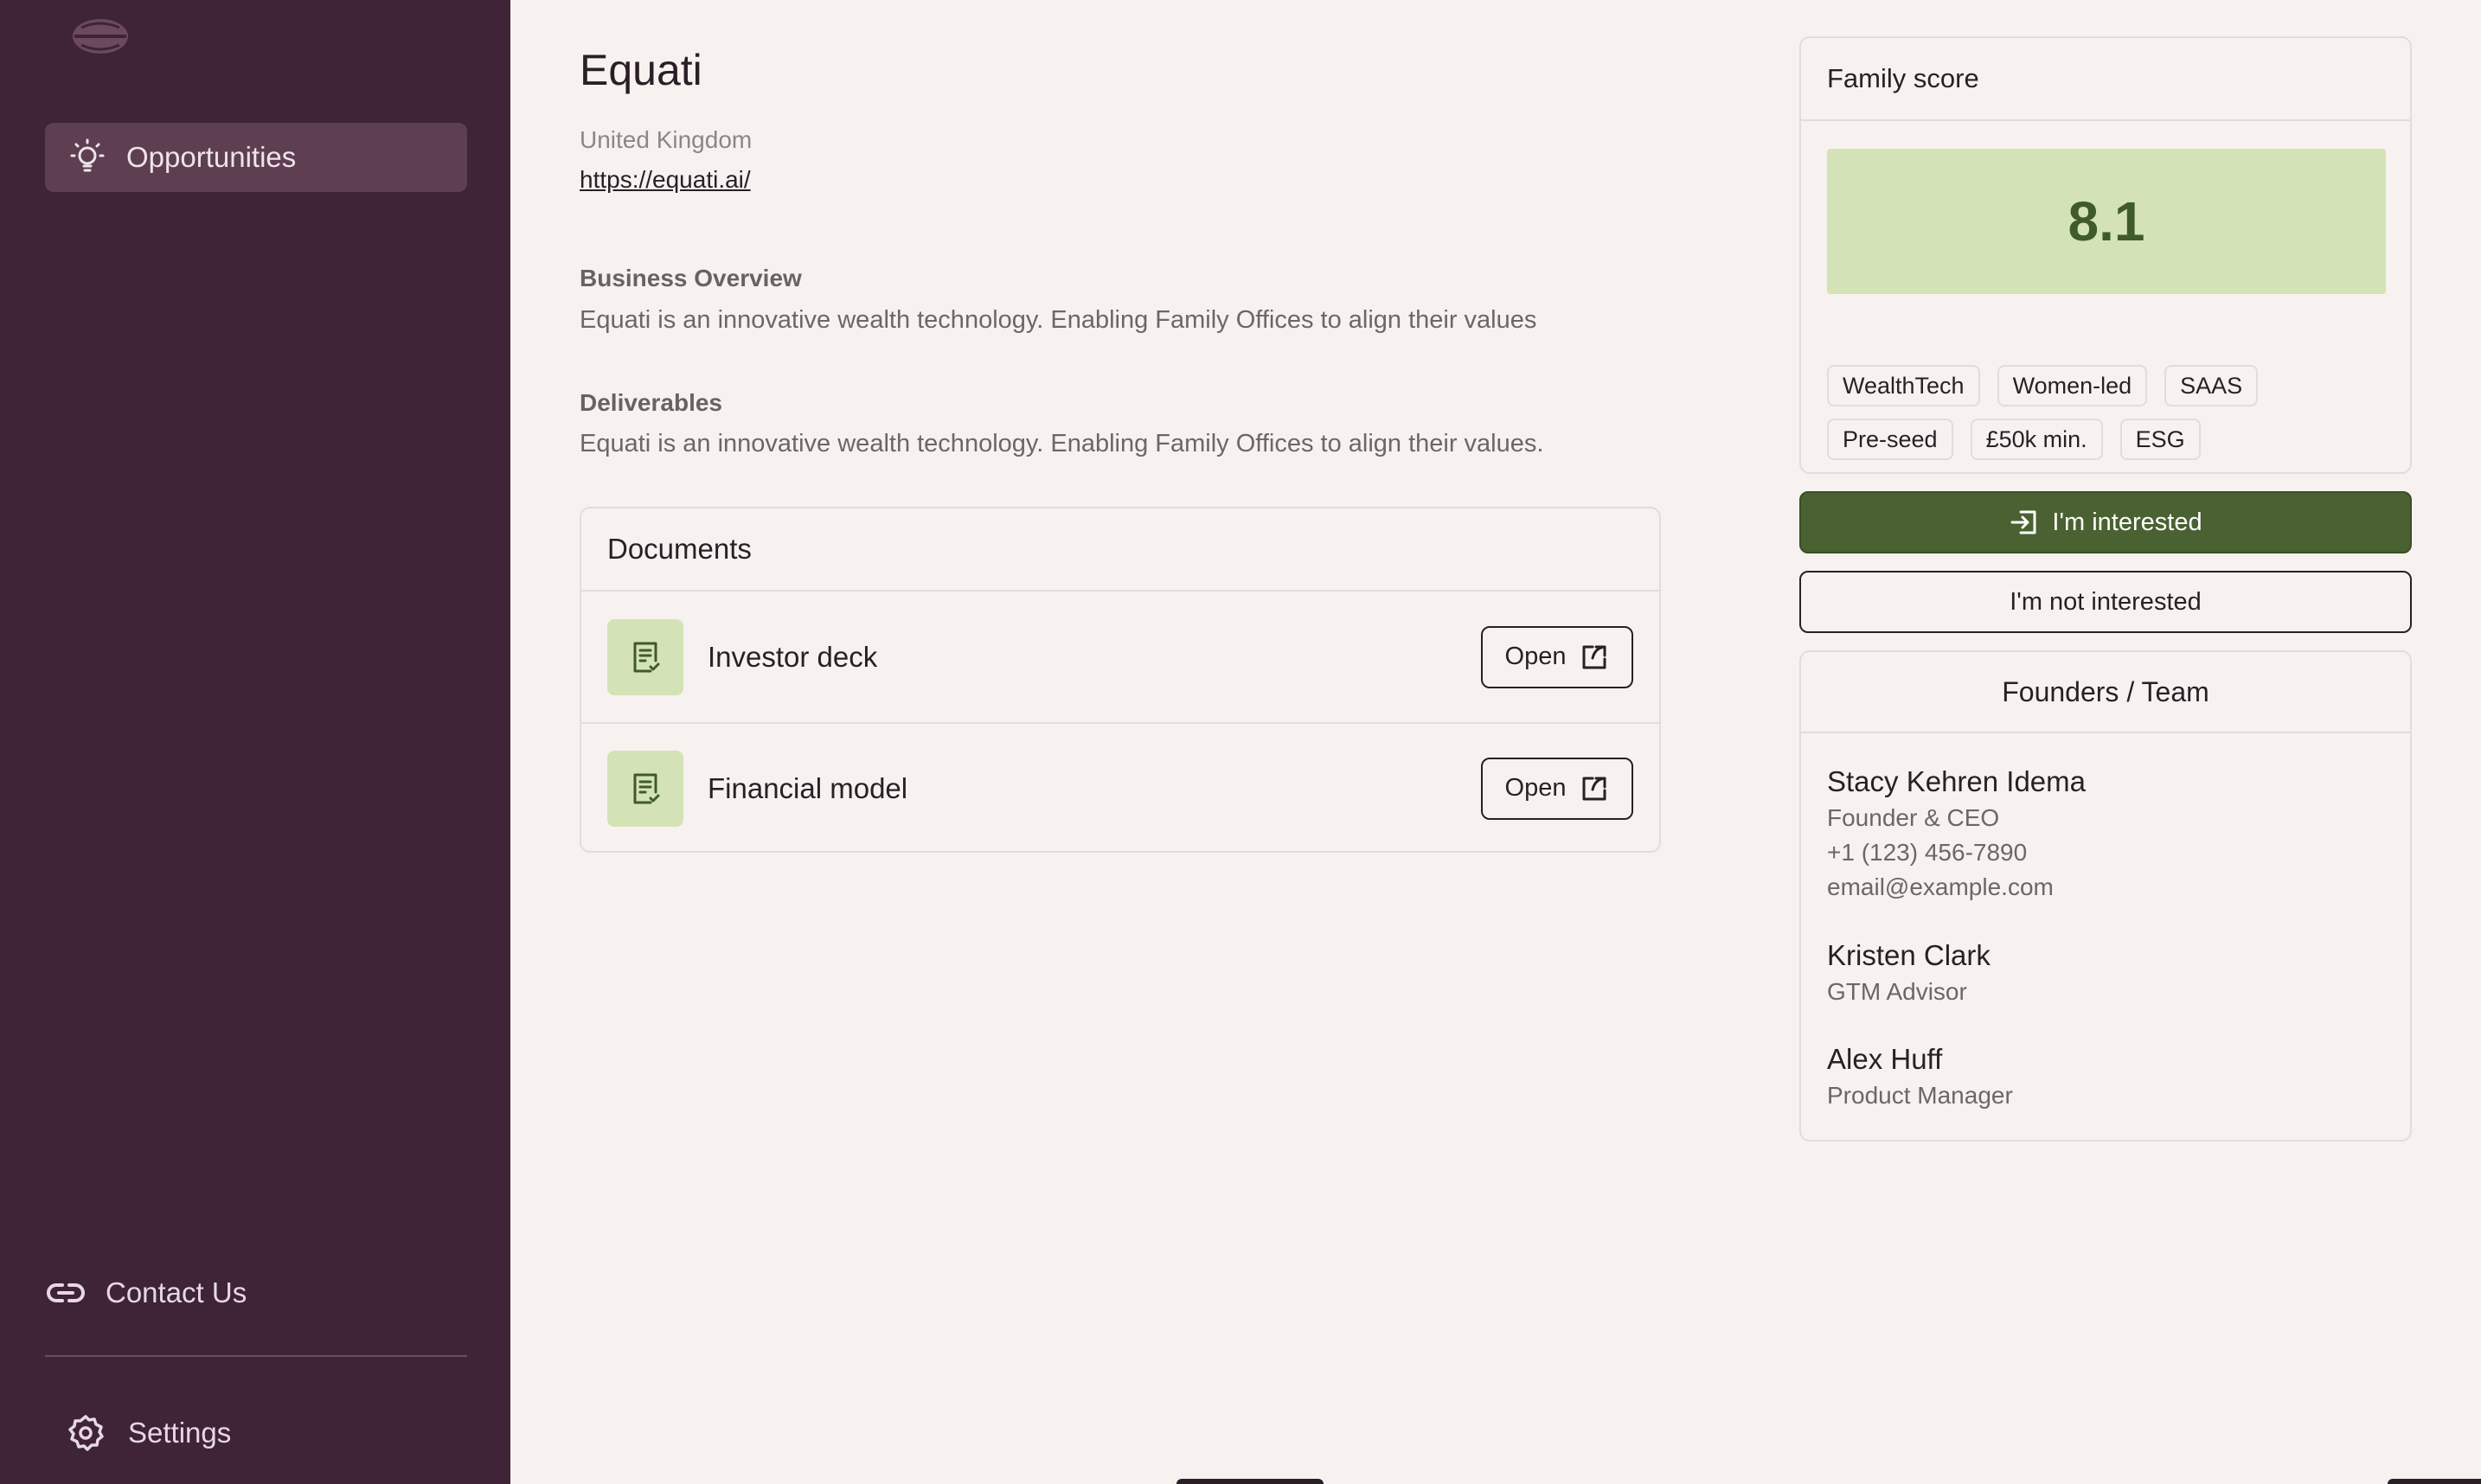  I want to click on tag-badge: ESG, so click(2160, 440).